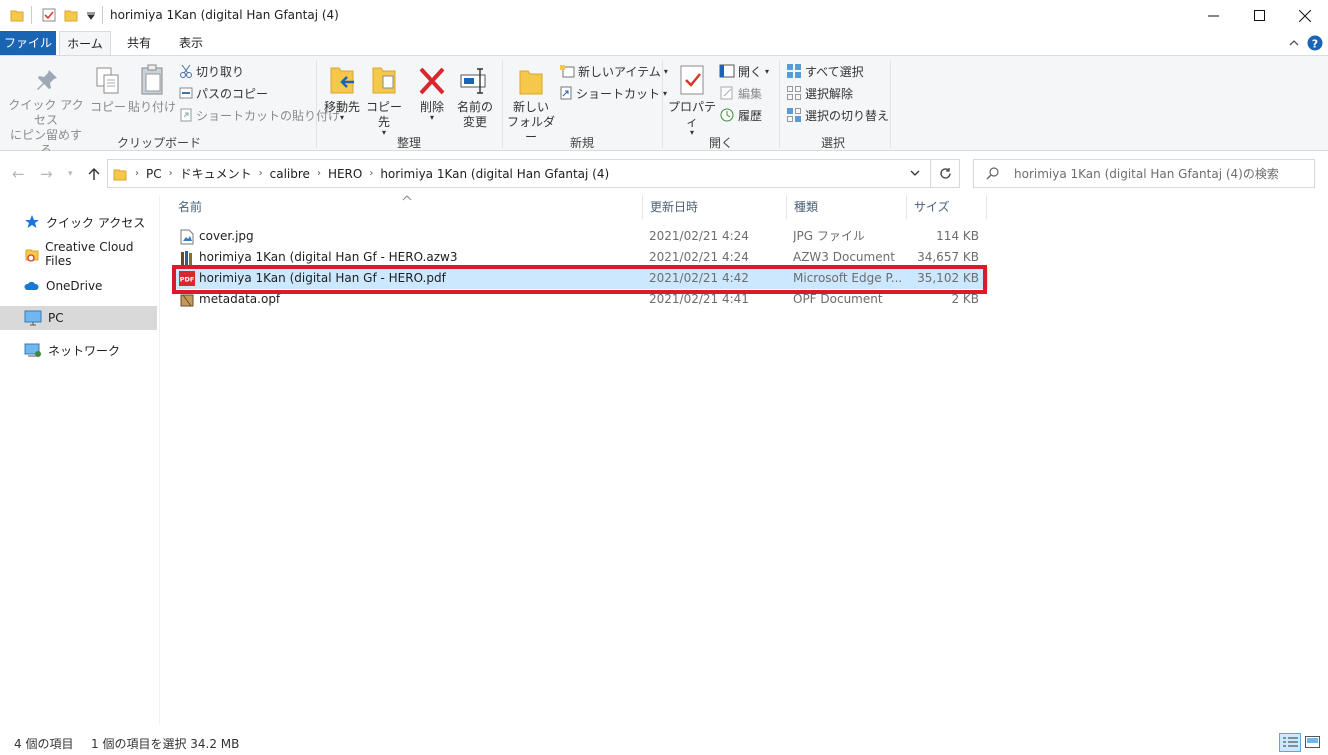  I want to click on breadcrumb-pc: PC, so click(154, 174).